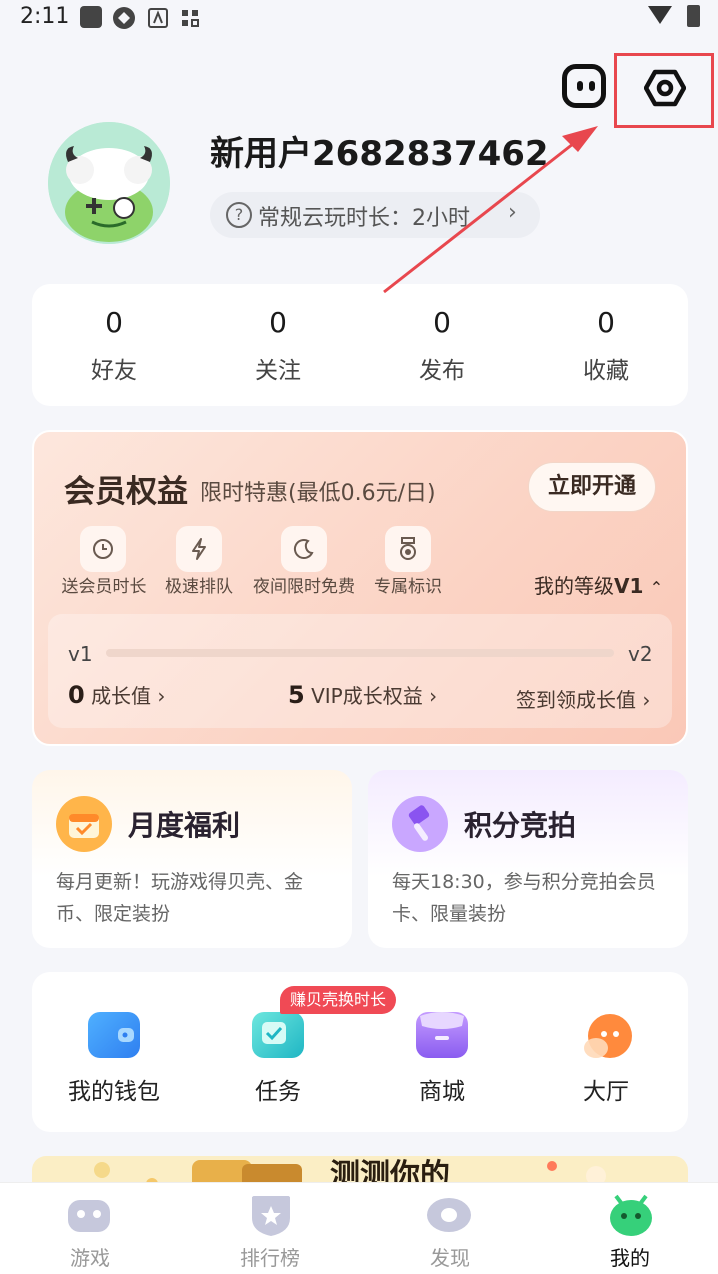 This screenshot has width=718, height=1274. What do you see at coordinates (450, 1256) in the screenshot?
I see `nav-label-discover: 发现` at bounding box center [450, 1256].